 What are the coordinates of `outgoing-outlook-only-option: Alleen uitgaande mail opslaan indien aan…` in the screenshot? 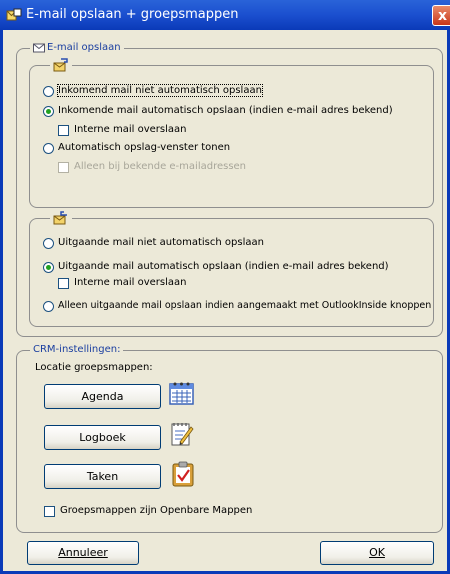 It's located at (237, 306).